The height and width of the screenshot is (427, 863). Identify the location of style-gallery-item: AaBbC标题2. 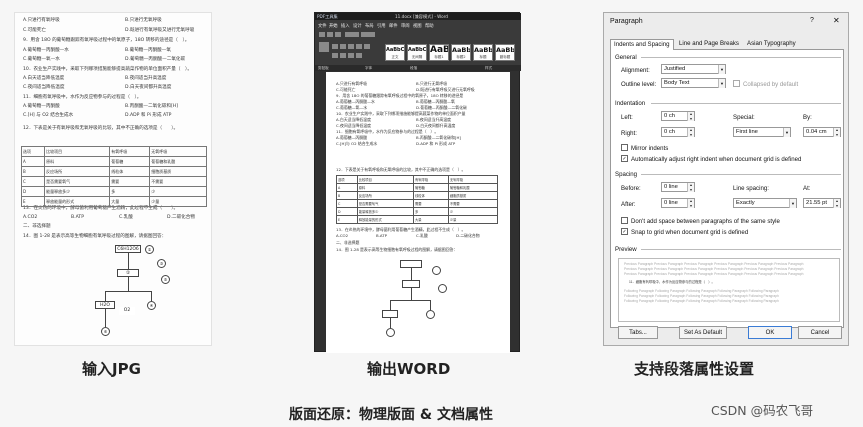
(461, 52).